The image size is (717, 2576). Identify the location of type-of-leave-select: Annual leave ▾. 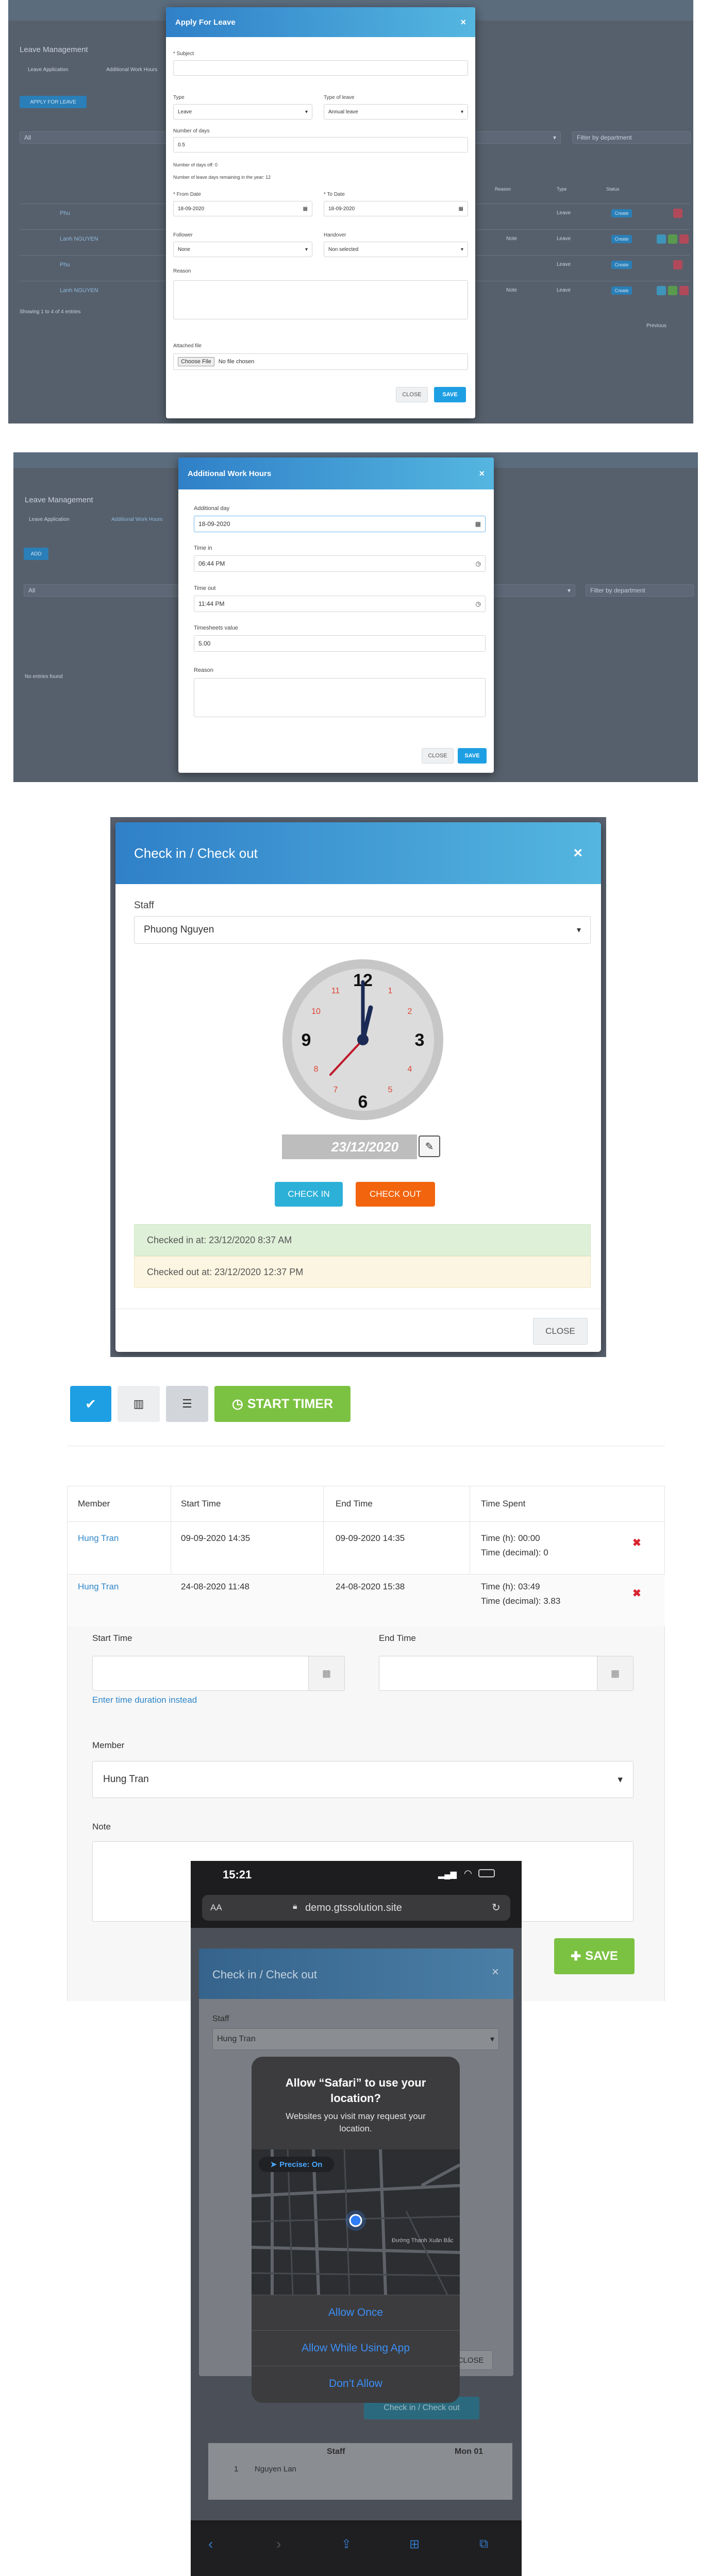
(396, 112).